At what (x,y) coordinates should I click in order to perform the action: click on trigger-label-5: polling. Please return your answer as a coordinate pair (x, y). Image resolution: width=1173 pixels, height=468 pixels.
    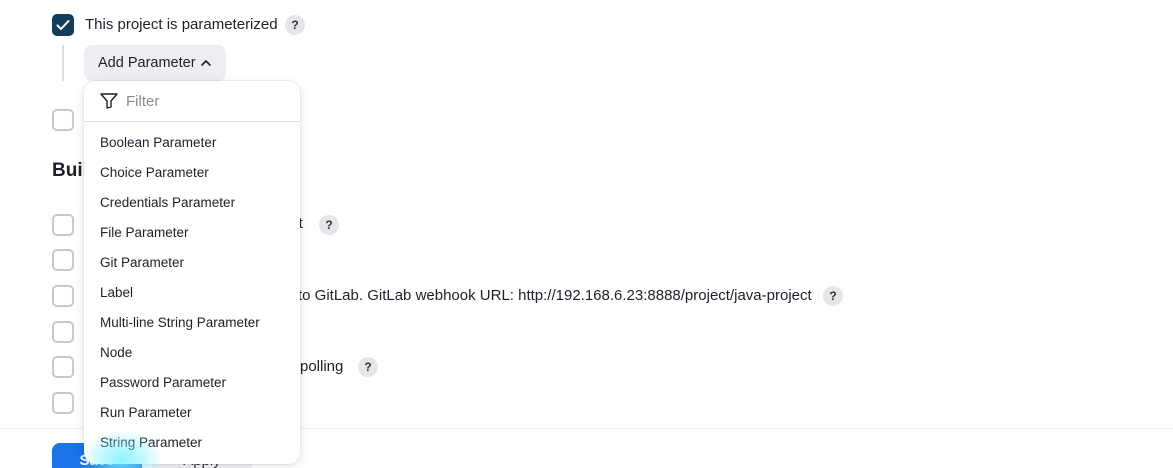
    Looking at the image, I should click on (322, 366).